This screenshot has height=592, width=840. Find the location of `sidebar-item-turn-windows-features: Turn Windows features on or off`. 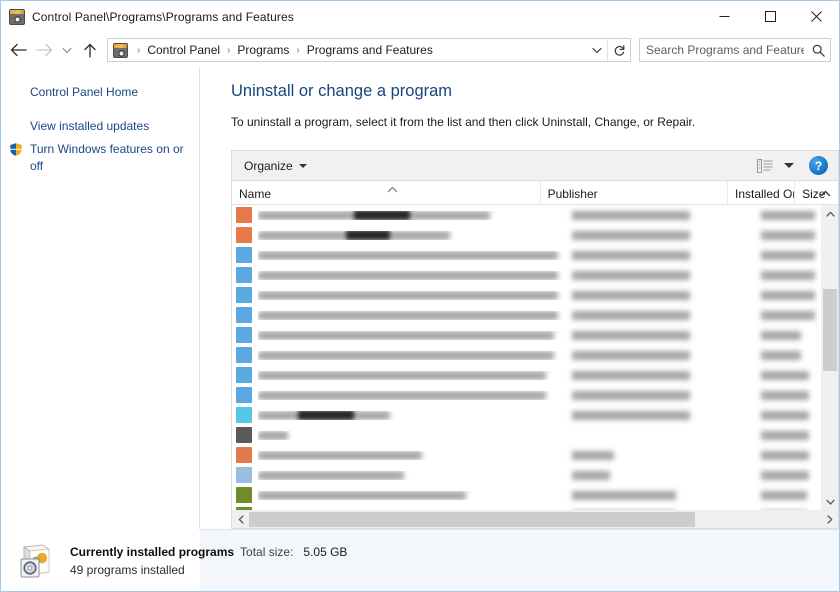

sidebar-item-turn-windows-features: Turn Windows features on or off is located at coordinates (100, 158).